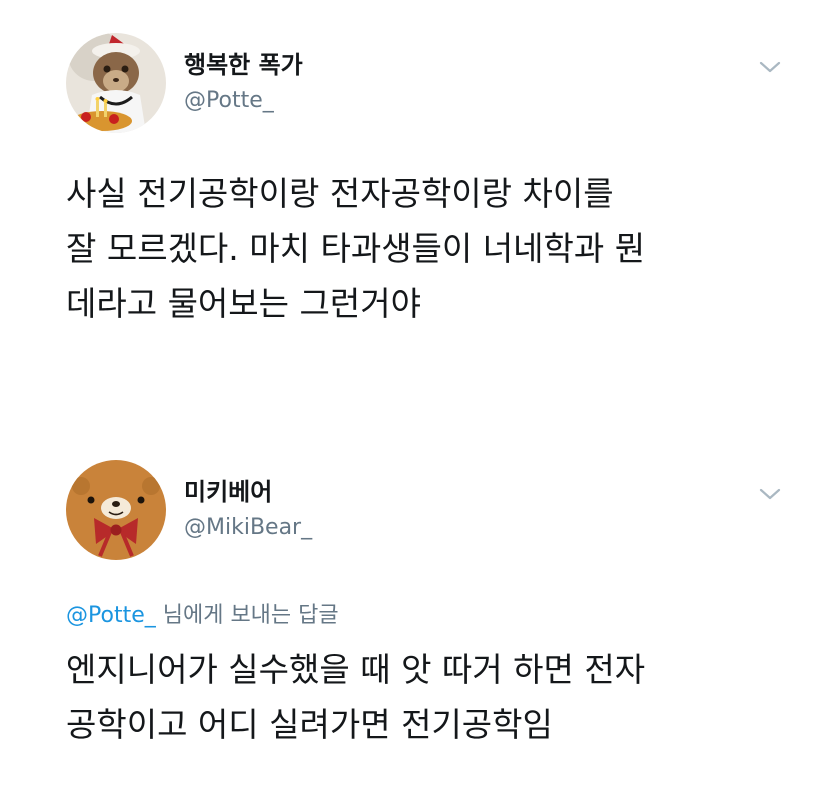  What do you see at coordinates (340, 193) in the screenshot?
I see `tweet-text-line: 사실 전기공학이랑 전자공학이랑 차이를` at bounding box center [340, 193].